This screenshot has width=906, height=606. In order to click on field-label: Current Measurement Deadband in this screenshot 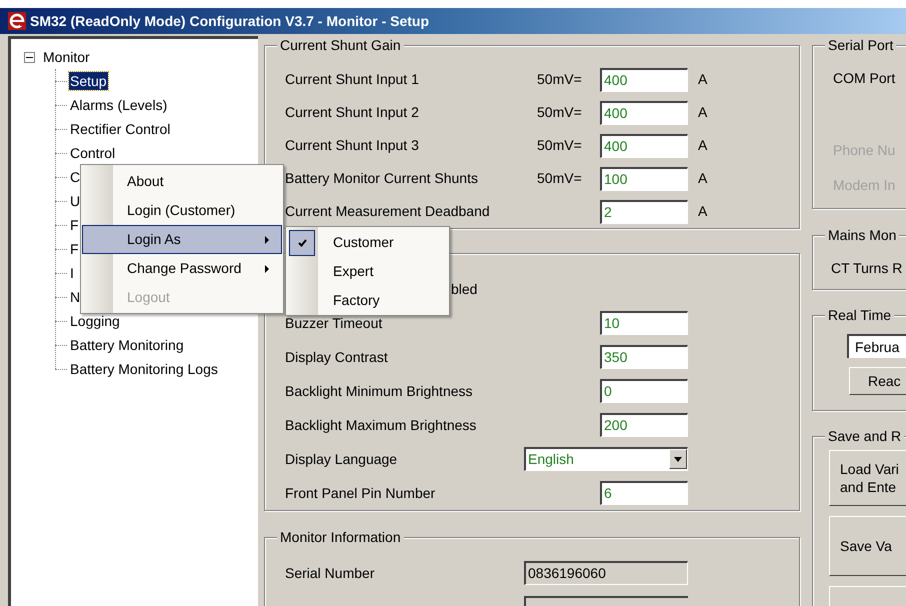, I will do `click(388, 211)`.